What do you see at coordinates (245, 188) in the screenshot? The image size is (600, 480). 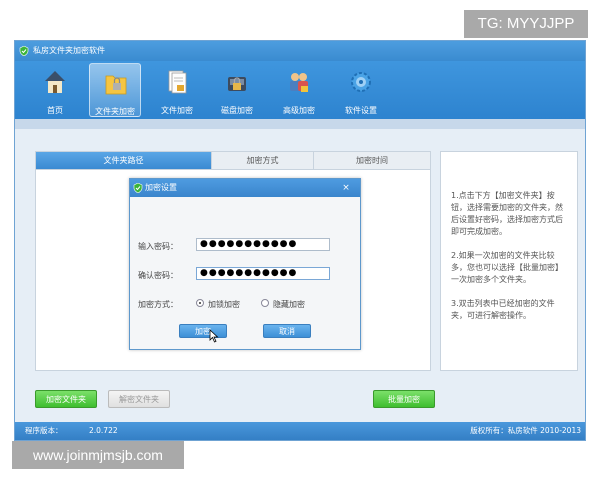 I see `dialog-title-bar: 加密设置 ×` at bounding box center [245, 188].